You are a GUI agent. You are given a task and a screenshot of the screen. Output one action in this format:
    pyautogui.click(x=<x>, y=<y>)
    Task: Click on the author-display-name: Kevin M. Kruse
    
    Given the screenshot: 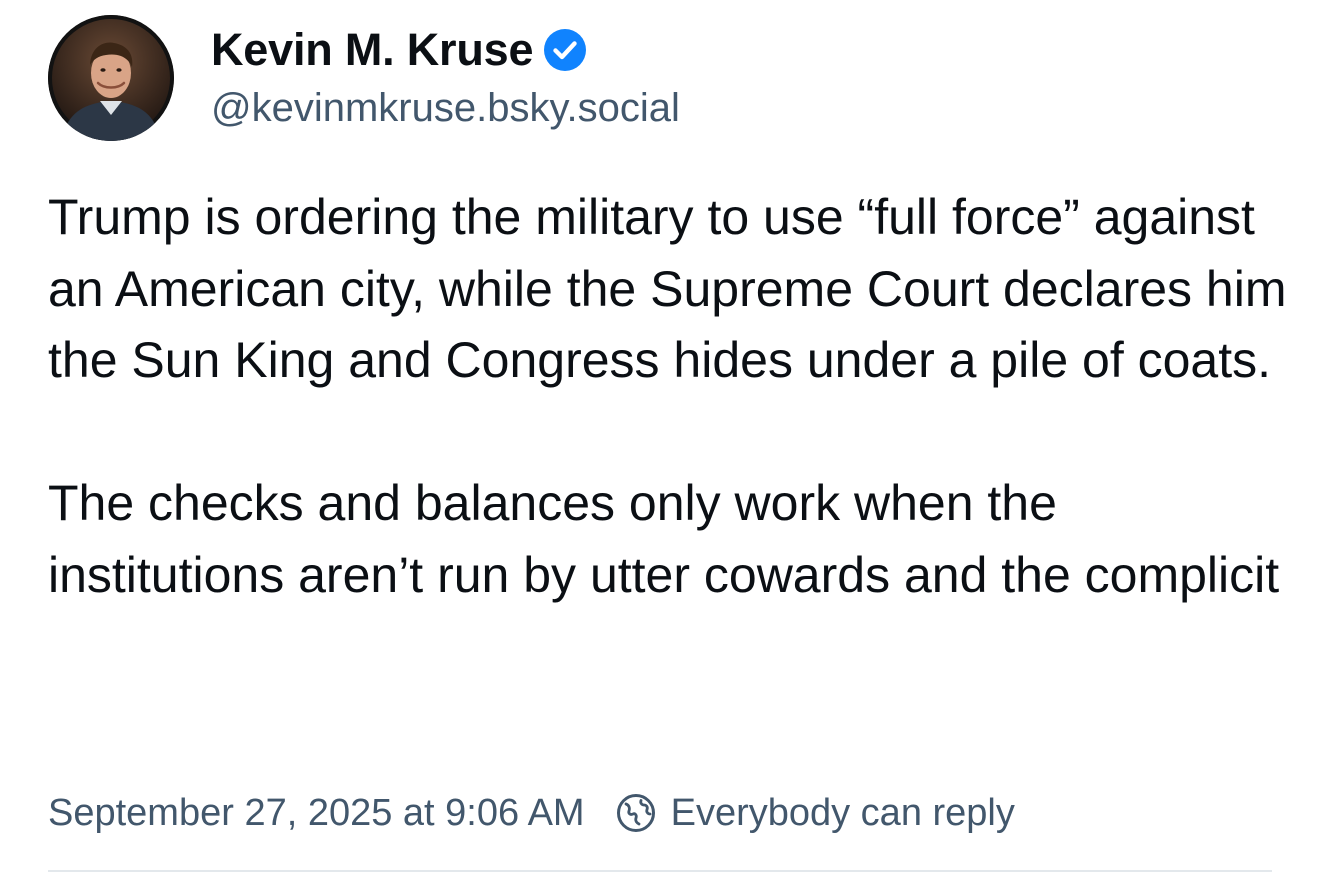 What is the action you would take?
    pyautogui.click(x=372, y=50)
    